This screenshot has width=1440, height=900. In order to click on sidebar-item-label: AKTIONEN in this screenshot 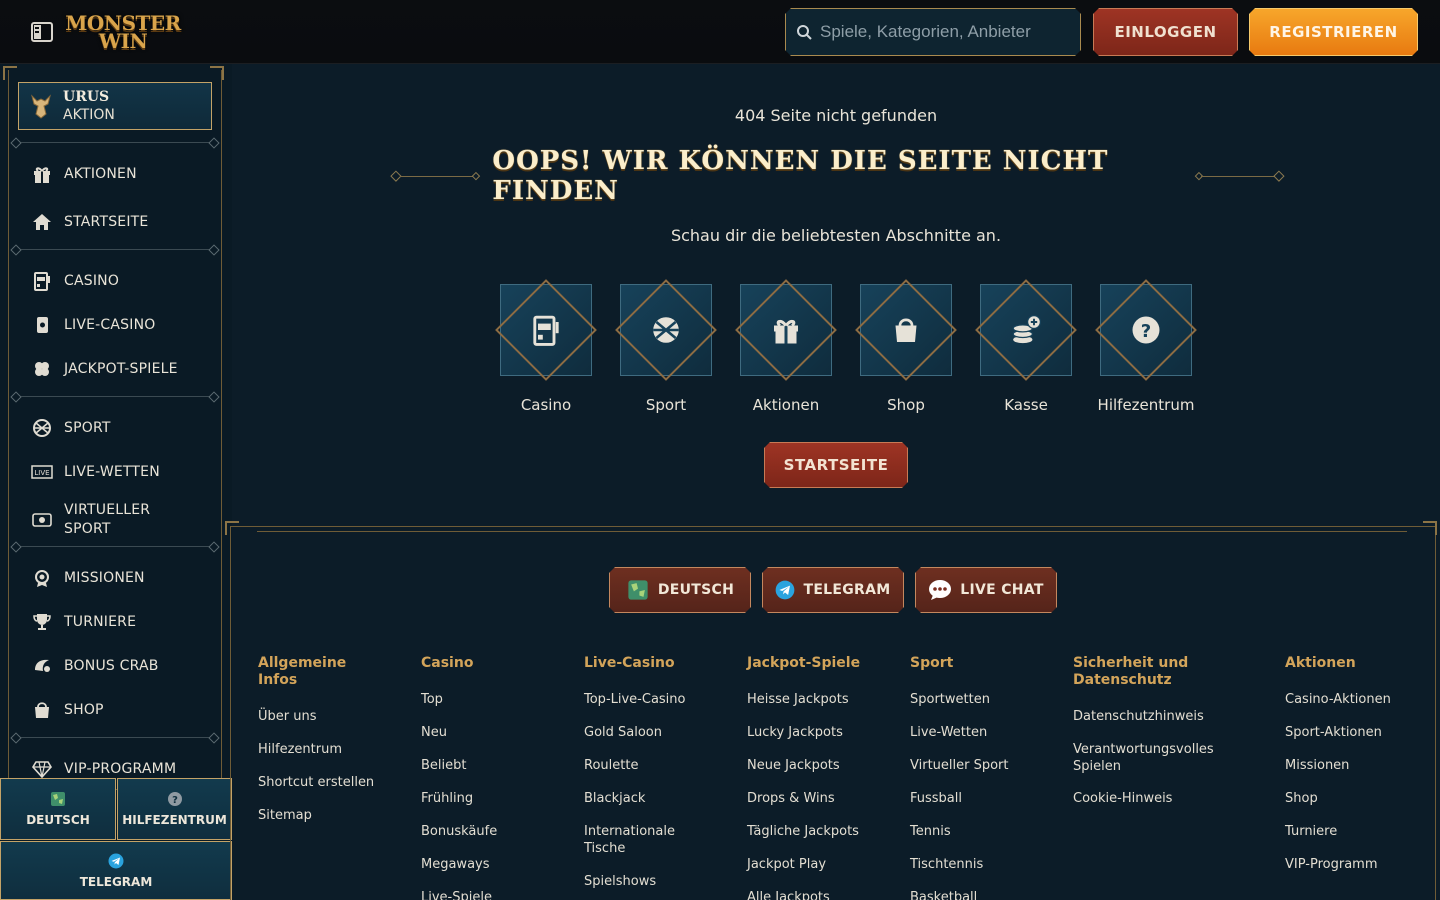, I will do `click(100, 173)`.